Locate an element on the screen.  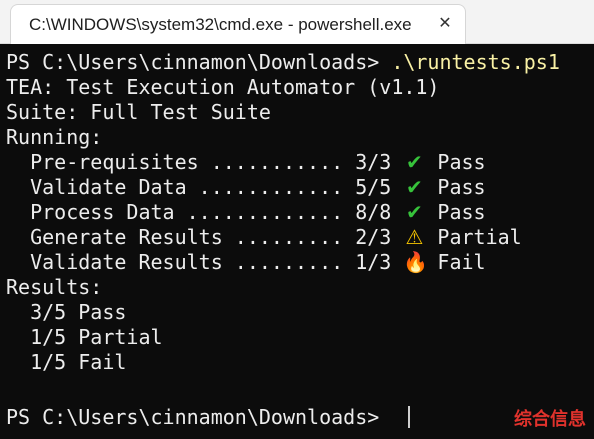
result-line: 3/5 Pass is located at coordinates (66, 312).